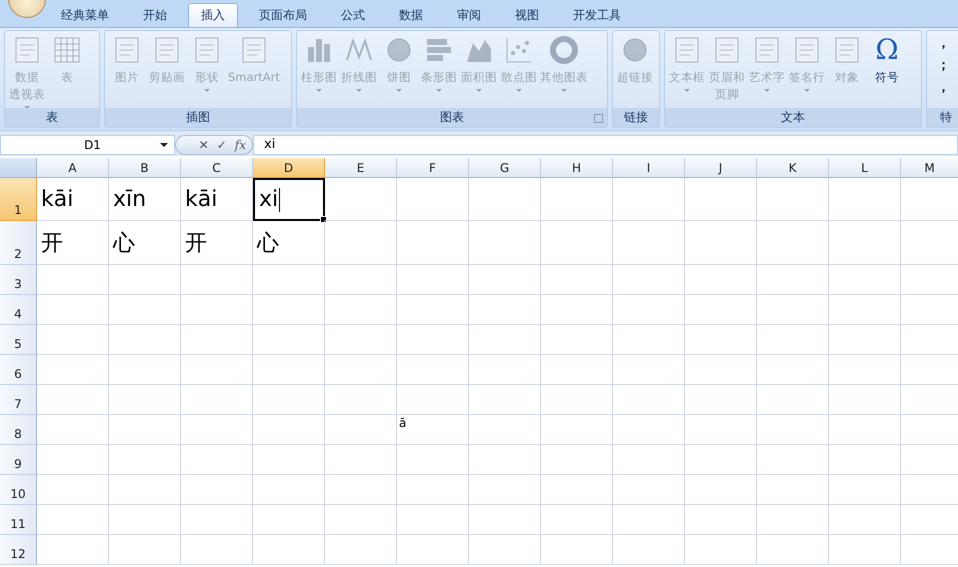  What do you see at coordinates (887, 70) in the screenshot?
I see `ribbon-button: Ω 符号` at bounding box center [887, 70].